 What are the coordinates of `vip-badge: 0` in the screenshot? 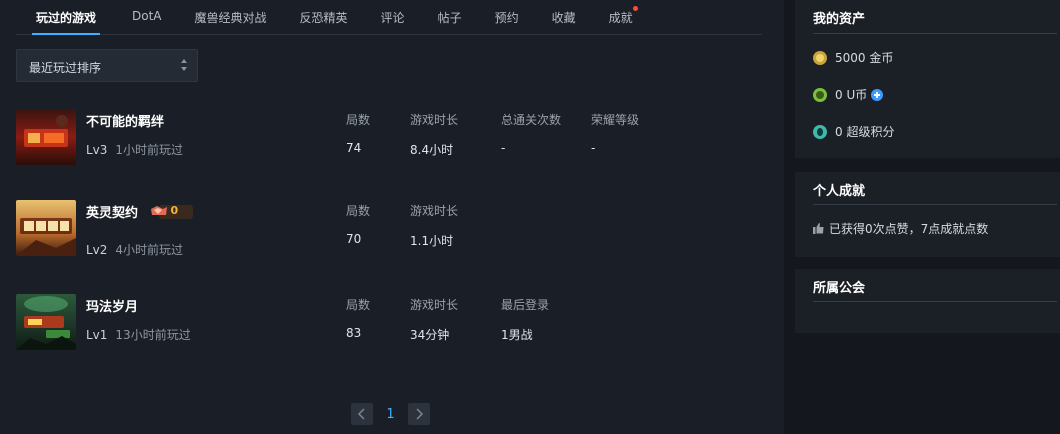 It's located at (171, 212).